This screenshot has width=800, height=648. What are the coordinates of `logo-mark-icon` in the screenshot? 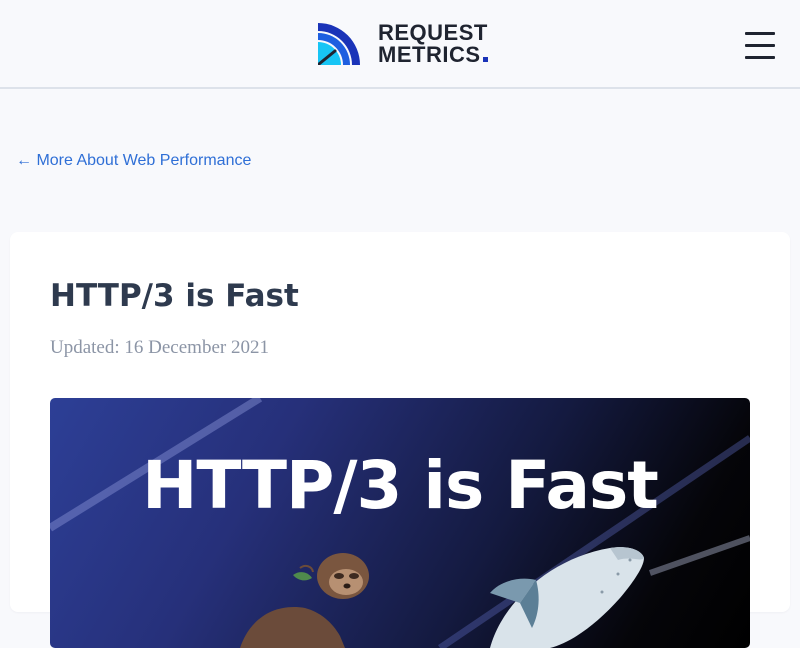 It's located at (339, 44).